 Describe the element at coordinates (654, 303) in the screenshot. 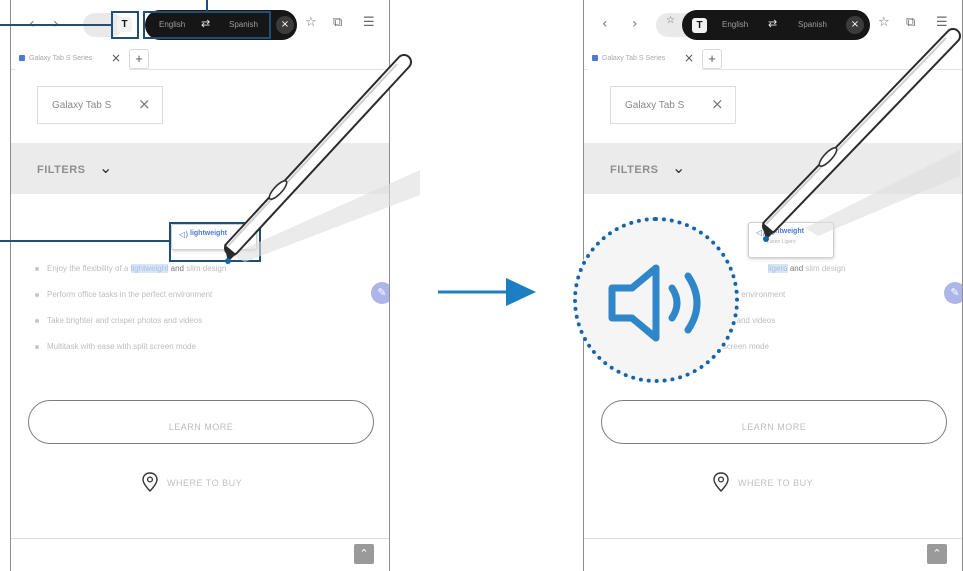

I see `speaker-icon` at that location.